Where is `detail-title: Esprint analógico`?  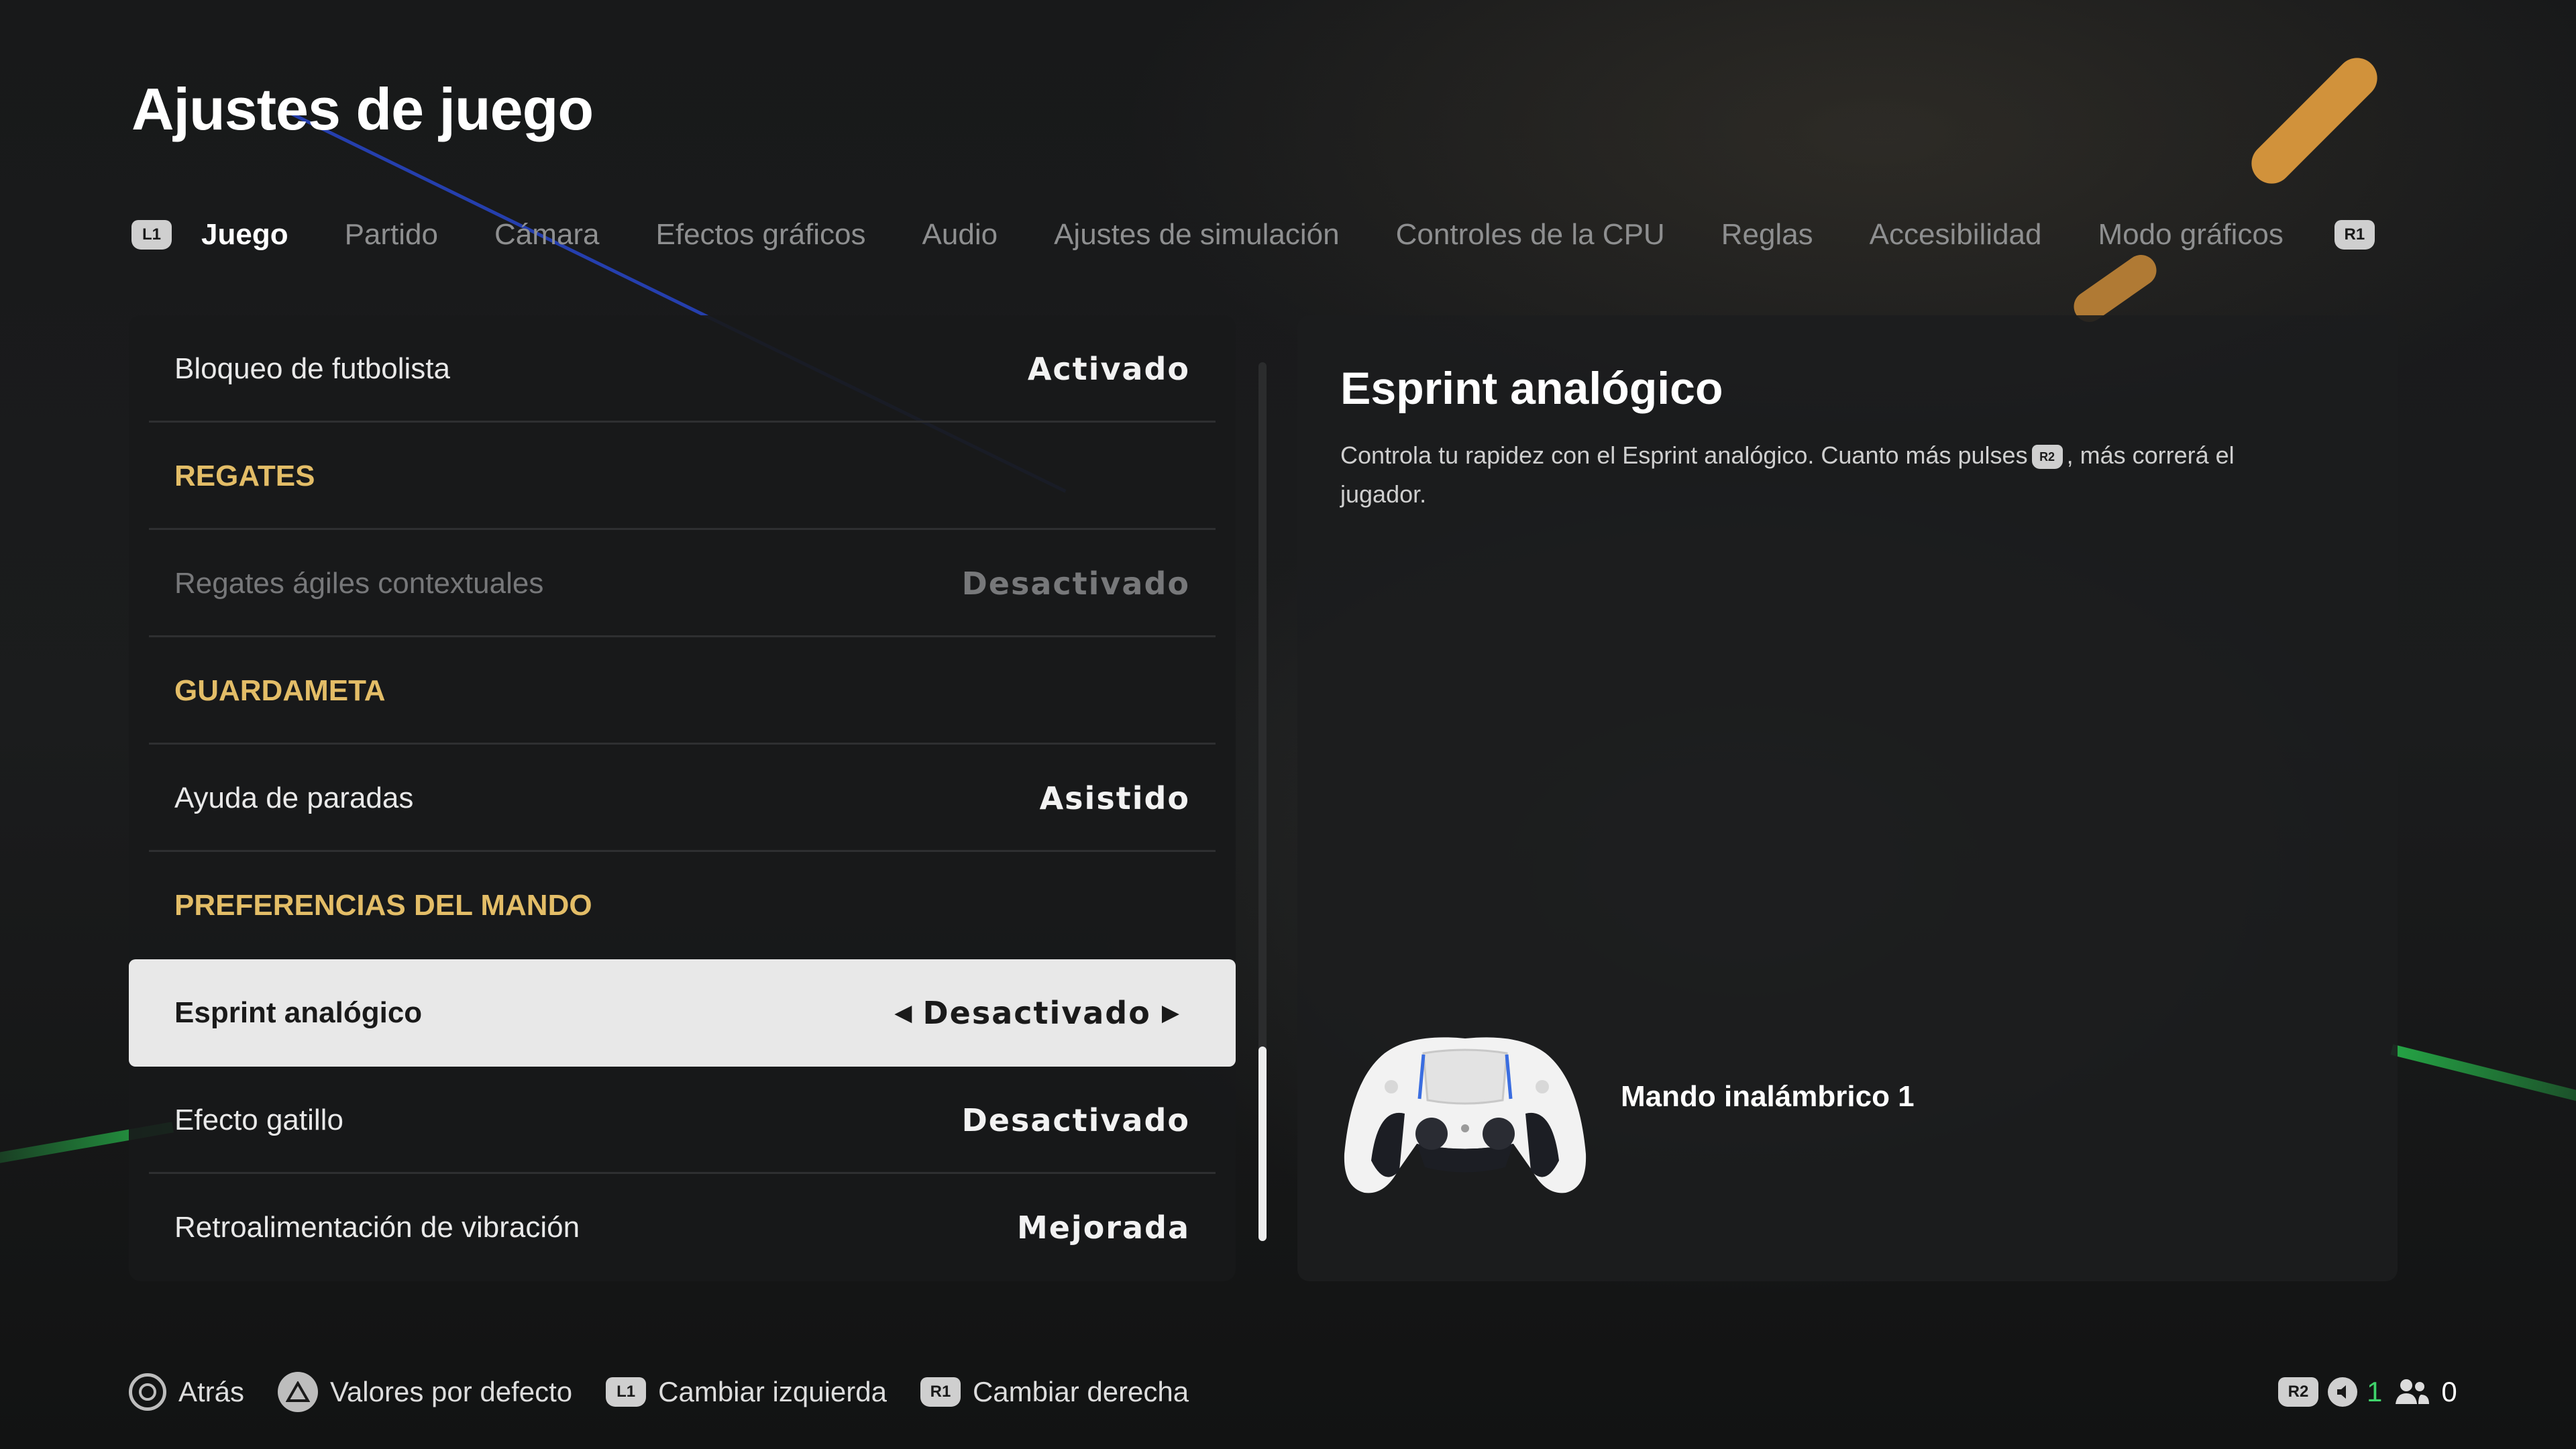
detail-title: Esprint analógico is located at coordinates (1531, 388).